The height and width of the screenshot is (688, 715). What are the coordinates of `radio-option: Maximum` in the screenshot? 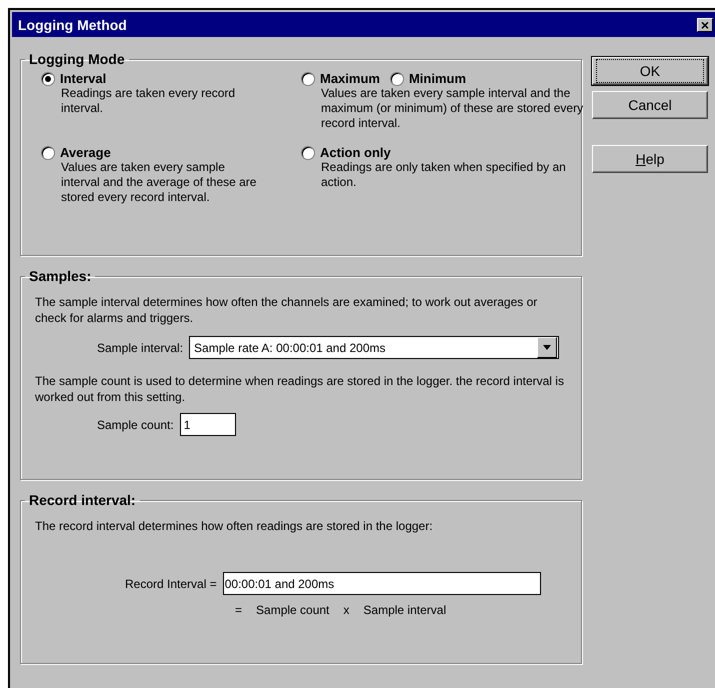 It's located at (340, 78).